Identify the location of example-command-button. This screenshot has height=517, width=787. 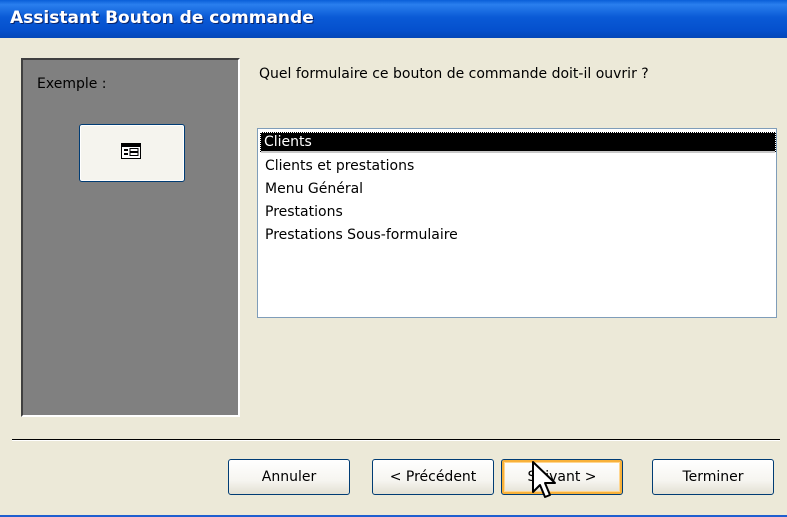
(132, 153).